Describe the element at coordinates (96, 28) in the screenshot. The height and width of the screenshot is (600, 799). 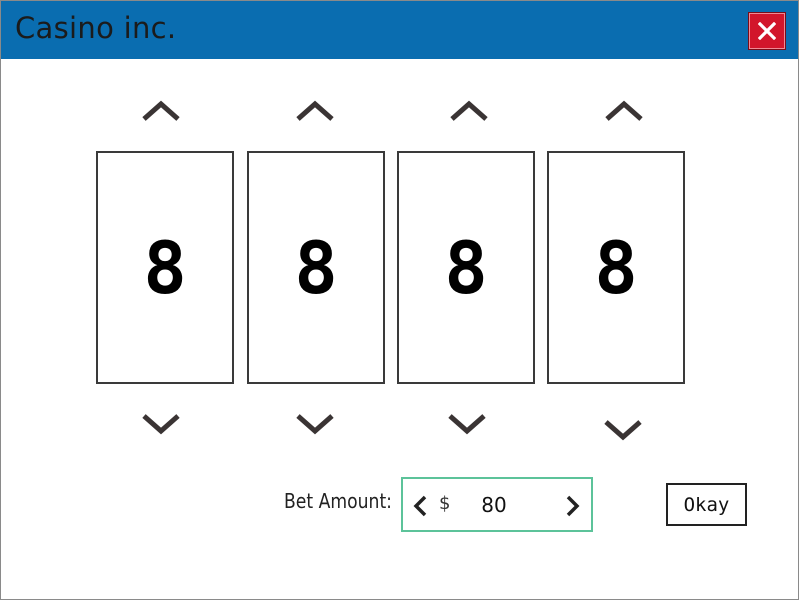
I see `window-title: Casino inc.` at that location.